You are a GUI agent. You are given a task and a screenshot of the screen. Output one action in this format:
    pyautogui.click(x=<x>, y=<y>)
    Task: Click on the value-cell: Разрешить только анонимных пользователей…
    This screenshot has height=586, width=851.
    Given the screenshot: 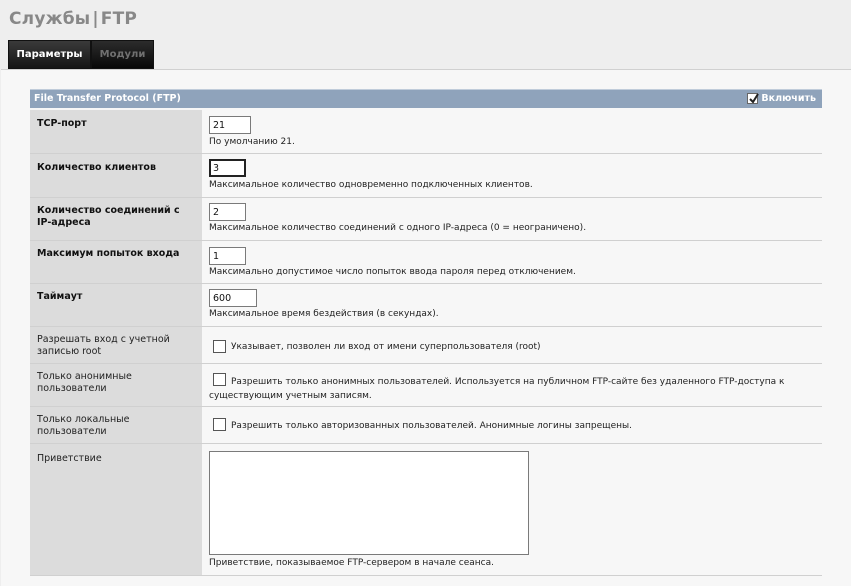 What is the action you would take?
    pyautogui.click(x=512, y=385)
    